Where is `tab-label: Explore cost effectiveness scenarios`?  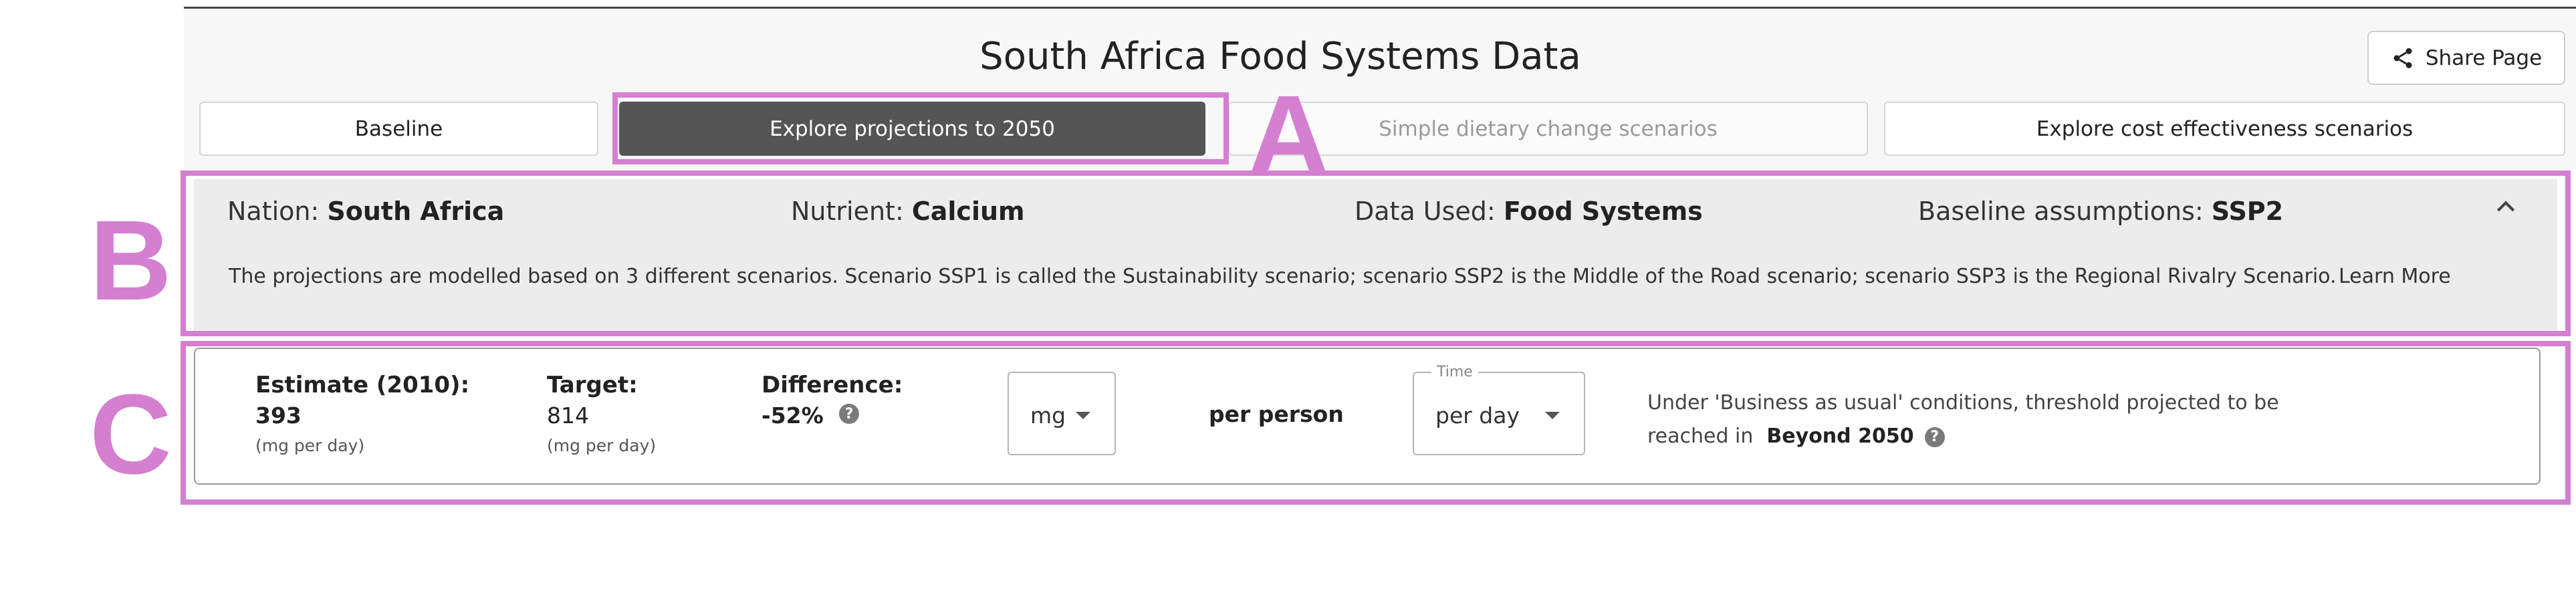
tab-label: Explore cost effectiveness scenarios is located at coordinates (2225, 128).